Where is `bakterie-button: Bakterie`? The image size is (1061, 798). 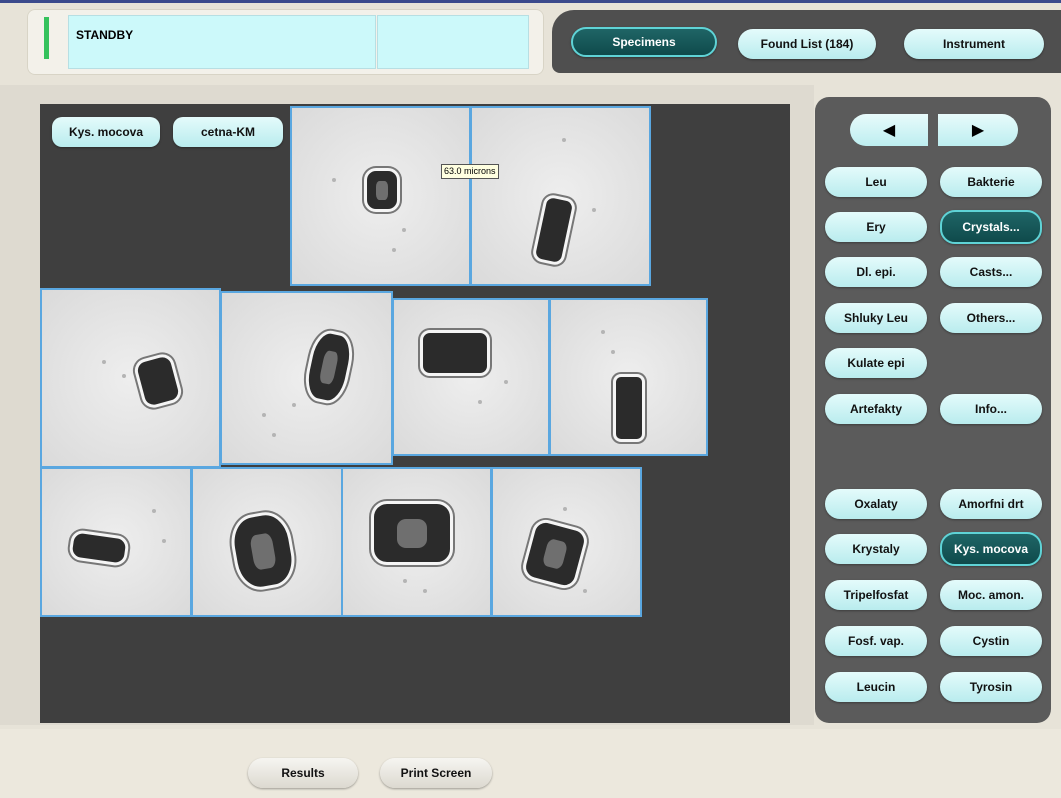 bakterie-button: Bakterie is located at coordinates (991, 182).